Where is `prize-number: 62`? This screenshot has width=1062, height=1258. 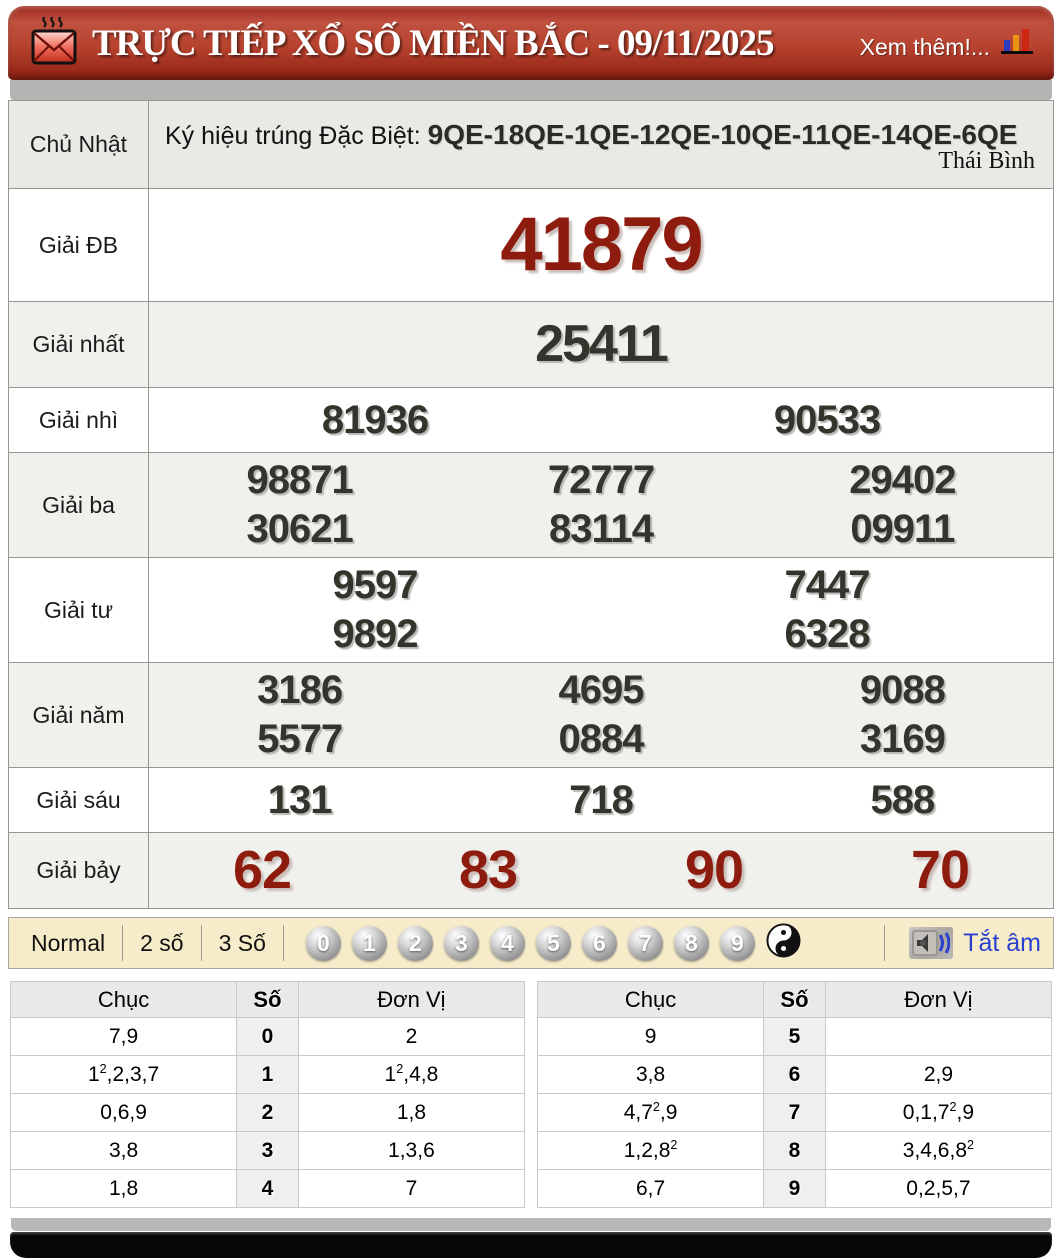 prize-number: 62 is located at coordinates (262, 869).